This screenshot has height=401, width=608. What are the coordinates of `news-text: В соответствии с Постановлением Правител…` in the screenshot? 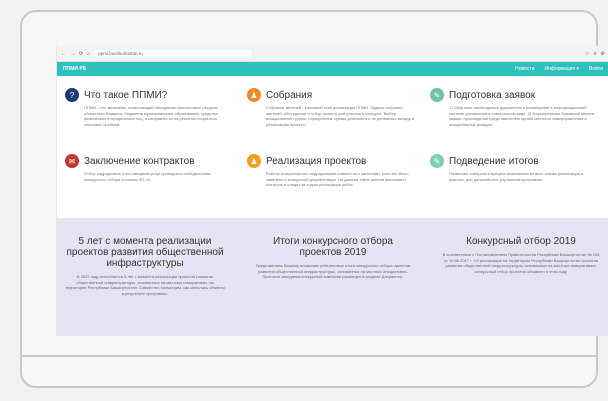 It's located at (521, 263).